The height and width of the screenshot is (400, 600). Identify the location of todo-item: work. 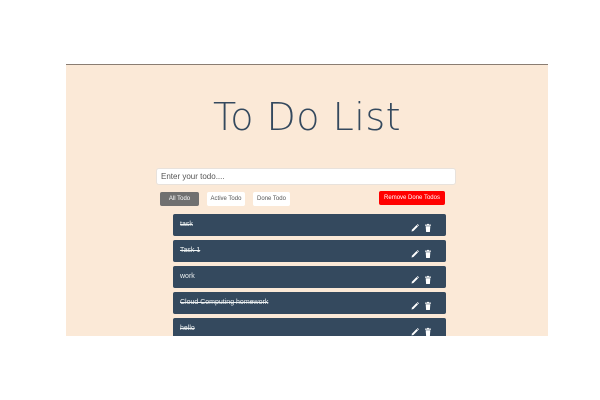
(309, 277).